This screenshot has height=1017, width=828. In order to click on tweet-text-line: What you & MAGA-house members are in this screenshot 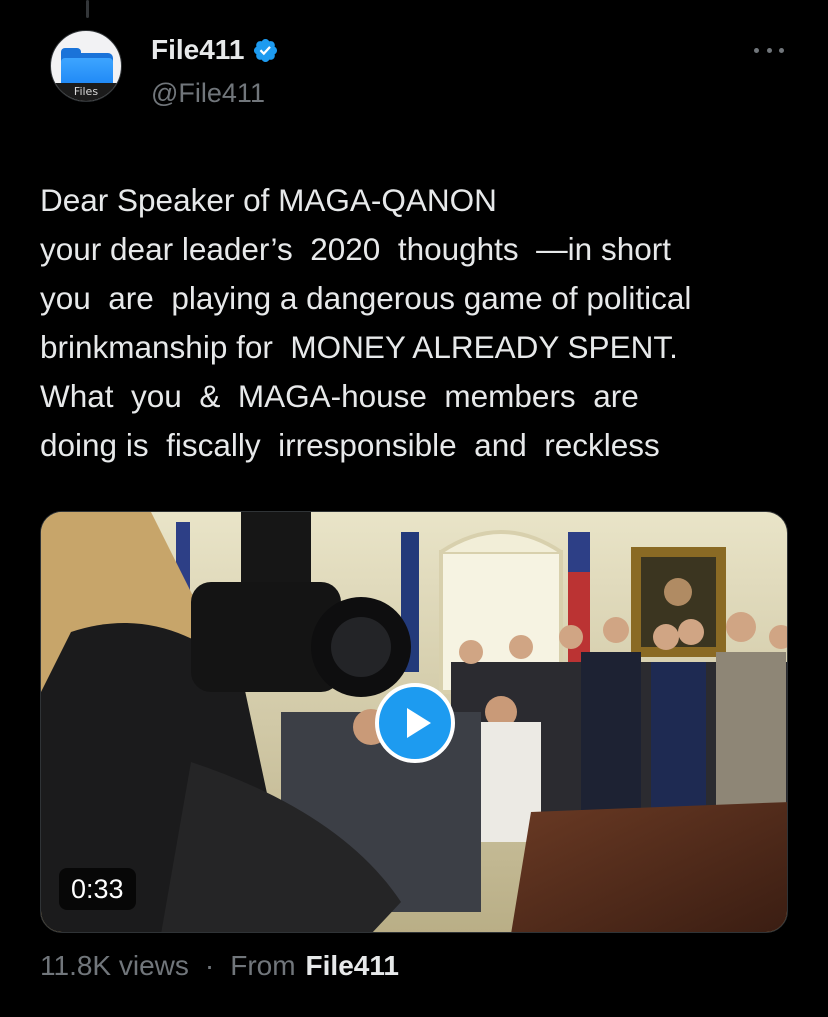, I will do `click(339, 396)`.